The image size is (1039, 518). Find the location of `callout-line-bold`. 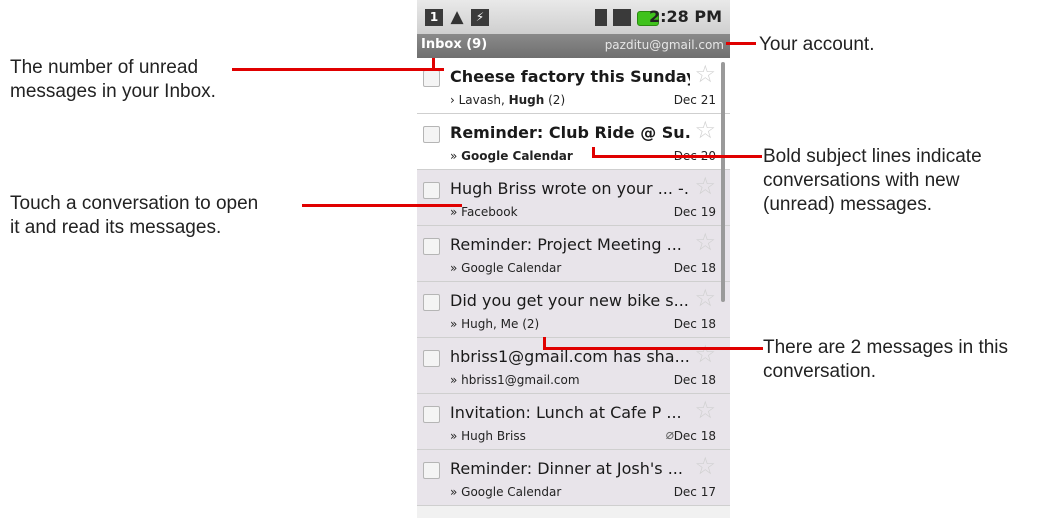

callout-line-bold is located at coordinates (677, 156).